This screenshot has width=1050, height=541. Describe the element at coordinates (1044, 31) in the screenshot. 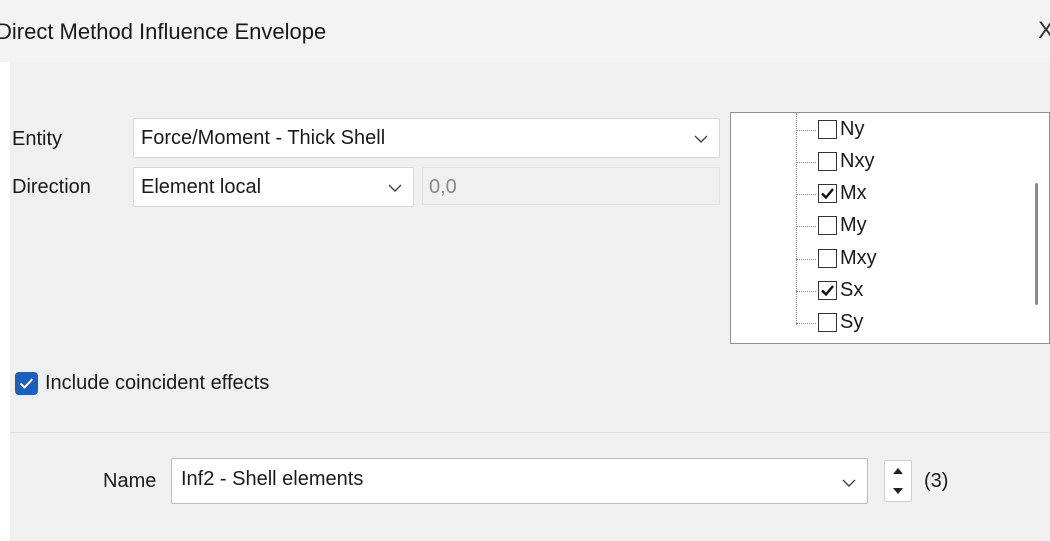

I see `close-icon: X` at that location.